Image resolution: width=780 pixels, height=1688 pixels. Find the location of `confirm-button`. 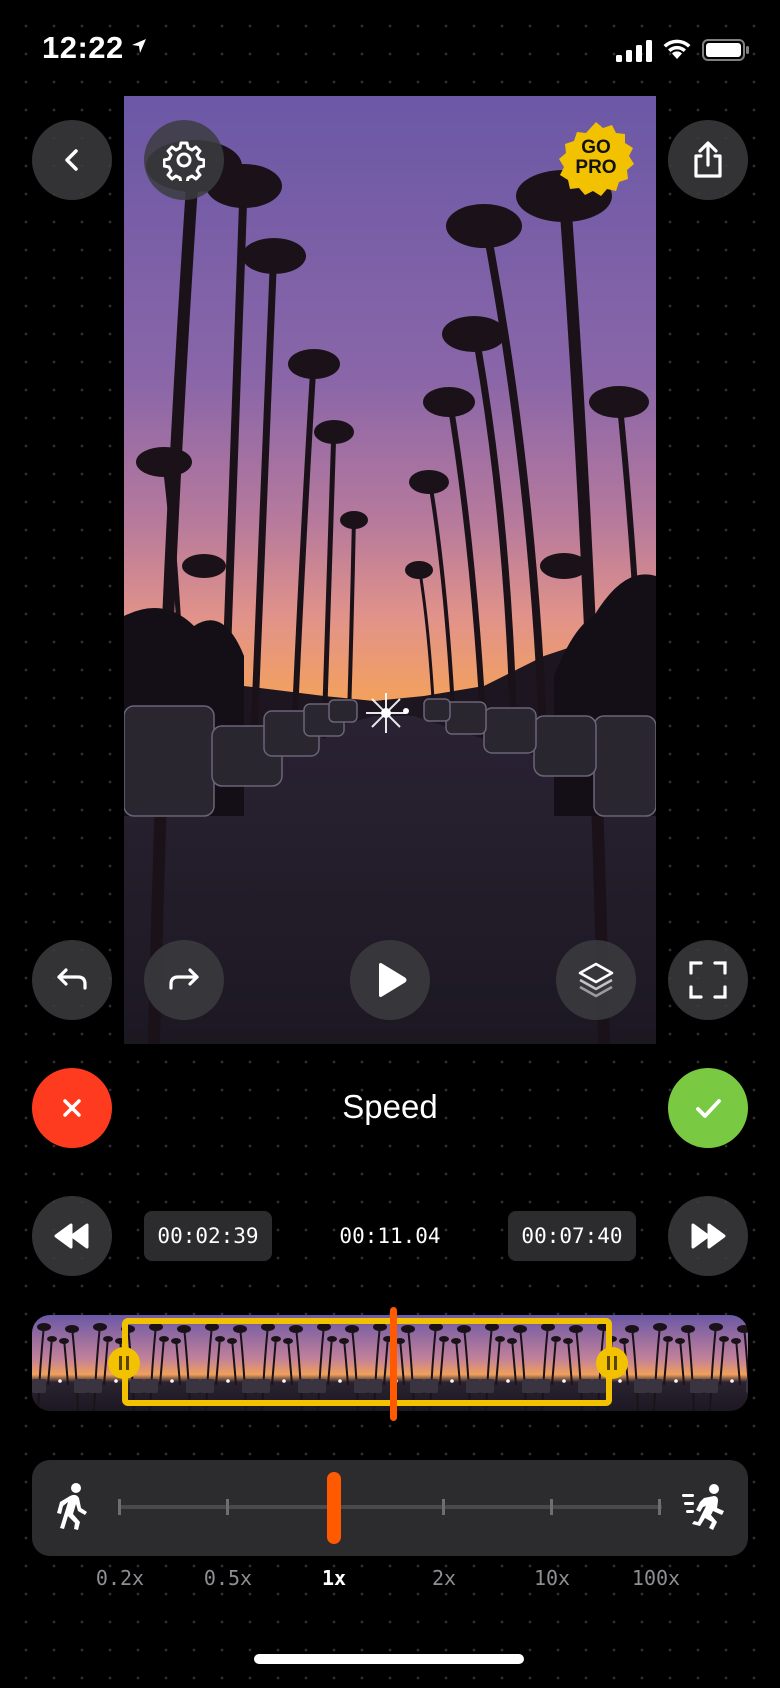

confirm-button is located at coordinates (708, 1108).